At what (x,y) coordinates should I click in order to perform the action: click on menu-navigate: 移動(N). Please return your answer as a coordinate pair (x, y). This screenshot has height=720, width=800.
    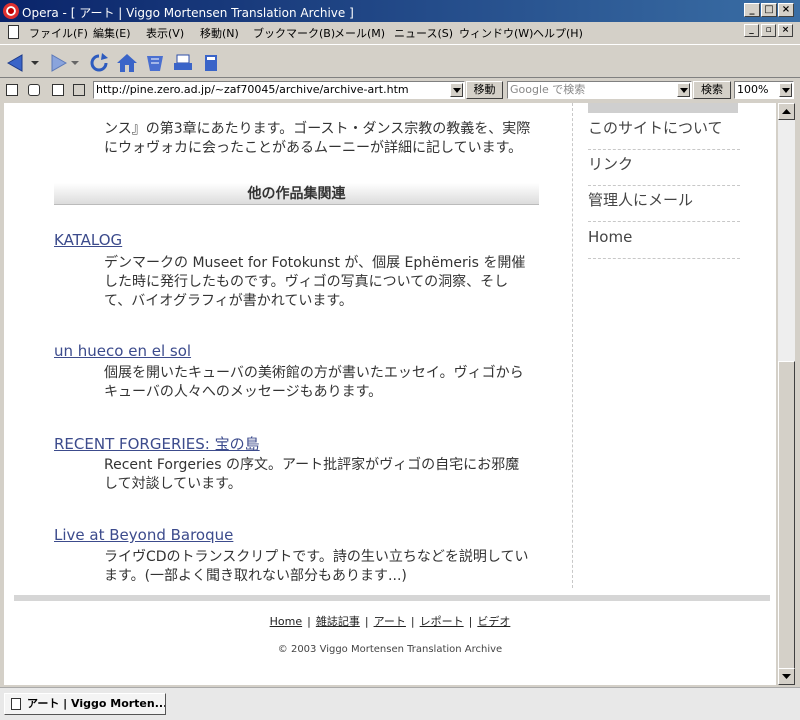
    Looking at the image, I should click on (219, 33).